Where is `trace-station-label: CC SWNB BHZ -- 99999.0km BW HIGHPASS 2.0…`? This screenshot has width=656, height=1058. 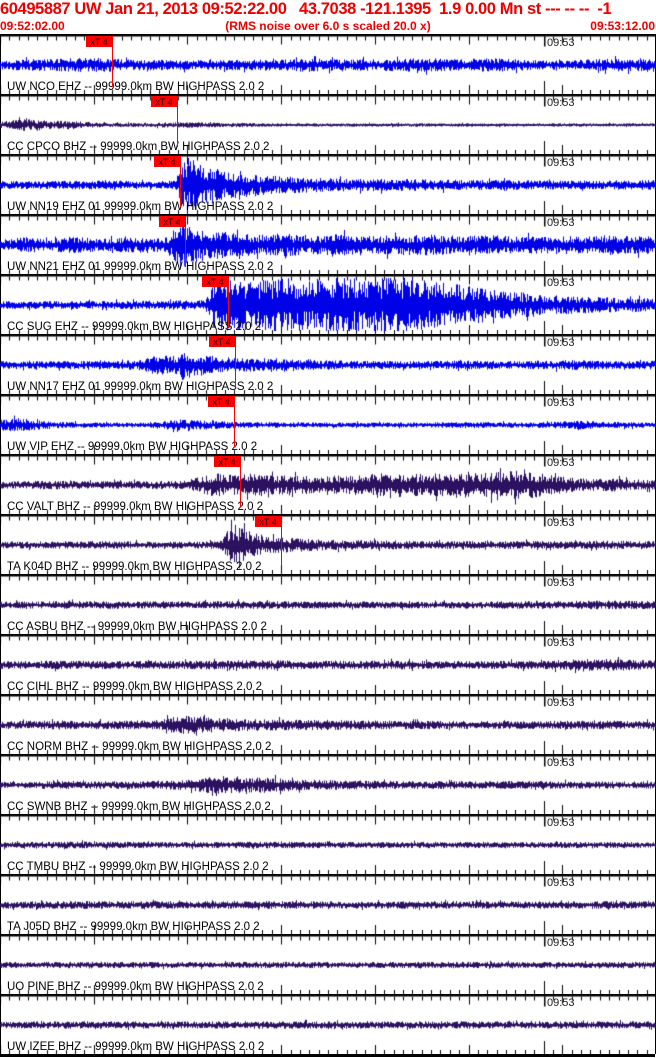 trace-station-label: CC SWNB BHZ -- 99999.0km BW HIGHPASS 2.0… is located at coordinates (139, 807).